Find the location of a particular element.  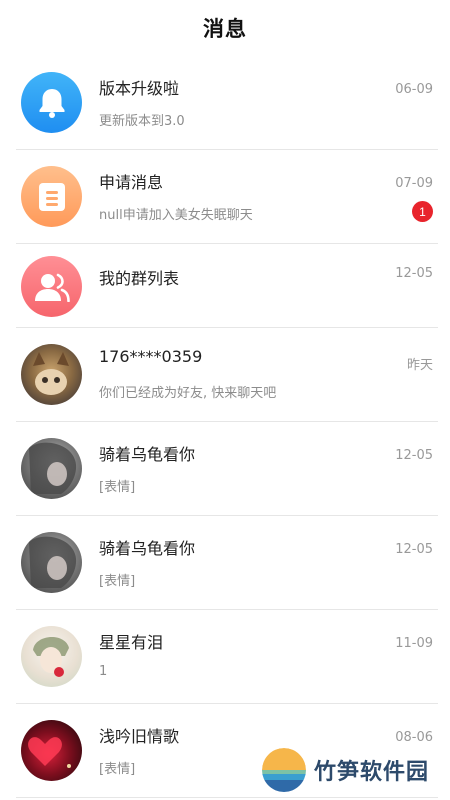

document-icon is located at coordinates (51, 196).